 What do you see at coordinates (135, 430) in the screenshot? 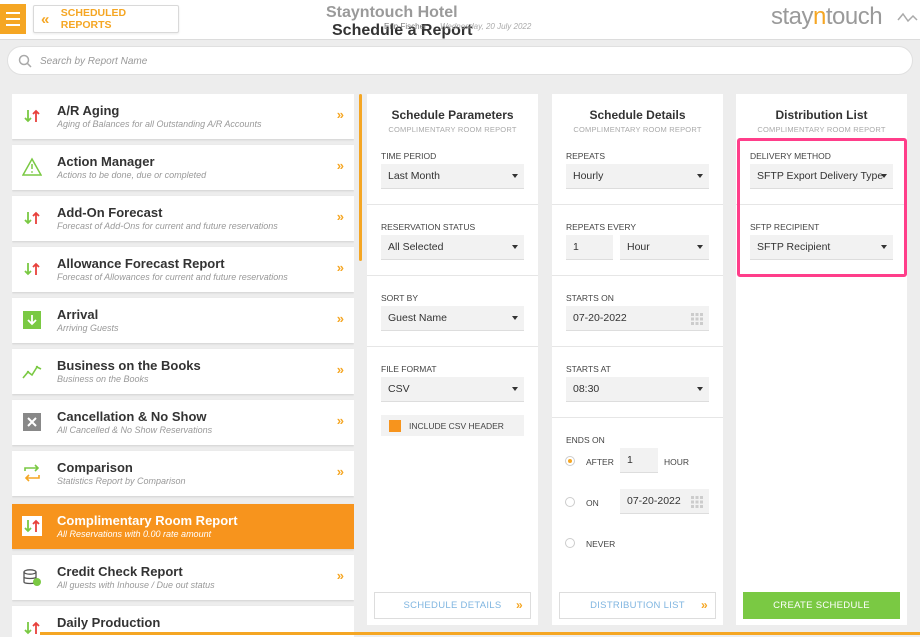
I see `report-desc: All Cancelled & No Show Reservations` at bounding box center [135, 430].